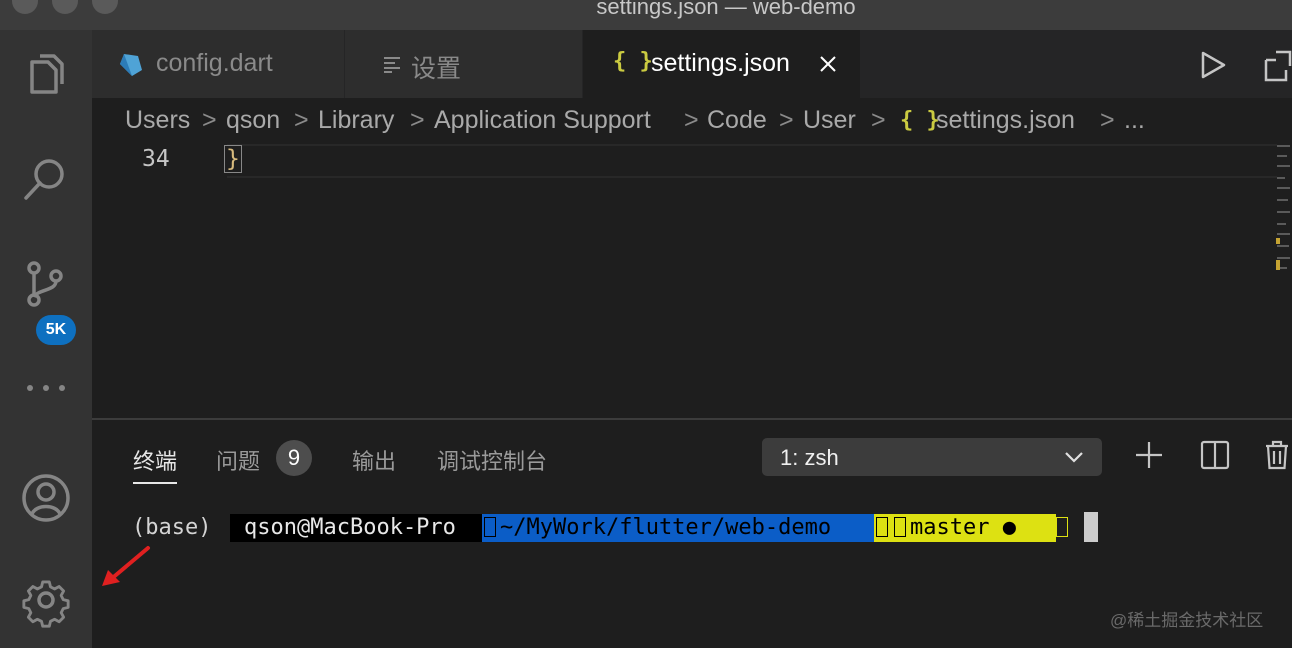 This screenshot has height=648, width=1292. Describe the element at coordinates (238, 460) in the screenshot. I see `tab-problems: 问题` at that location.